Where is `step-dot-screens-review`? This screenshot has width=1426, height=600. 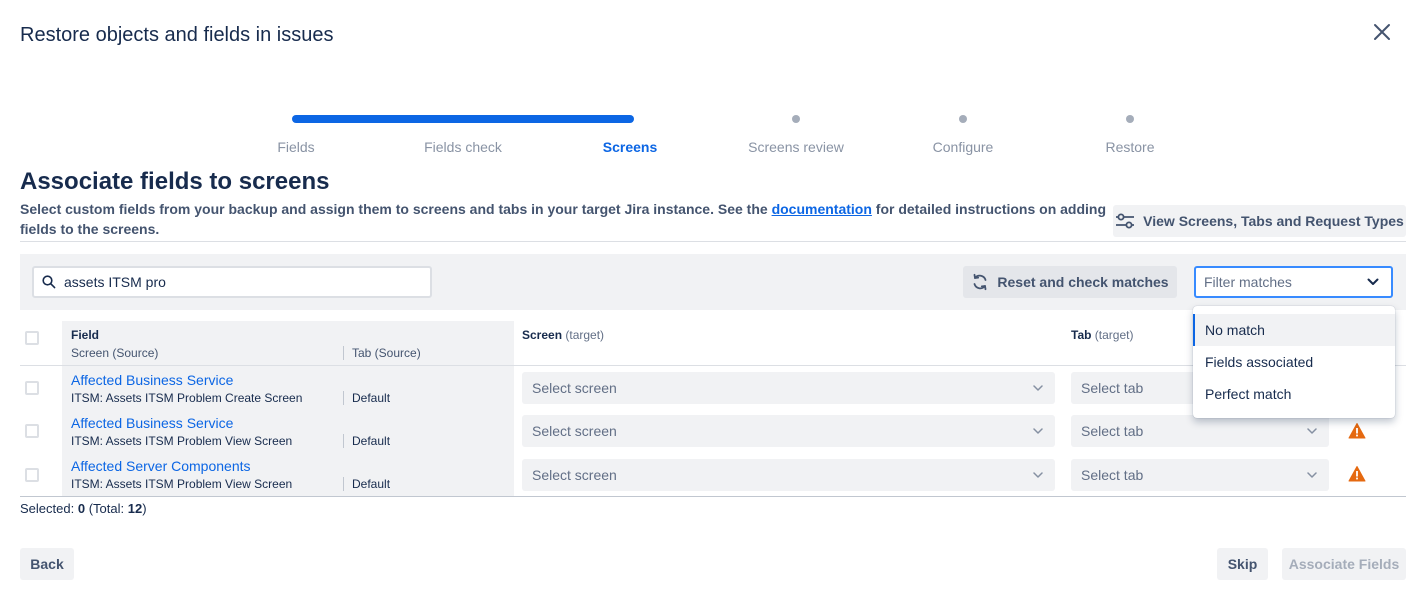 step-dot-screens-review is located at coordinates (796, 119).